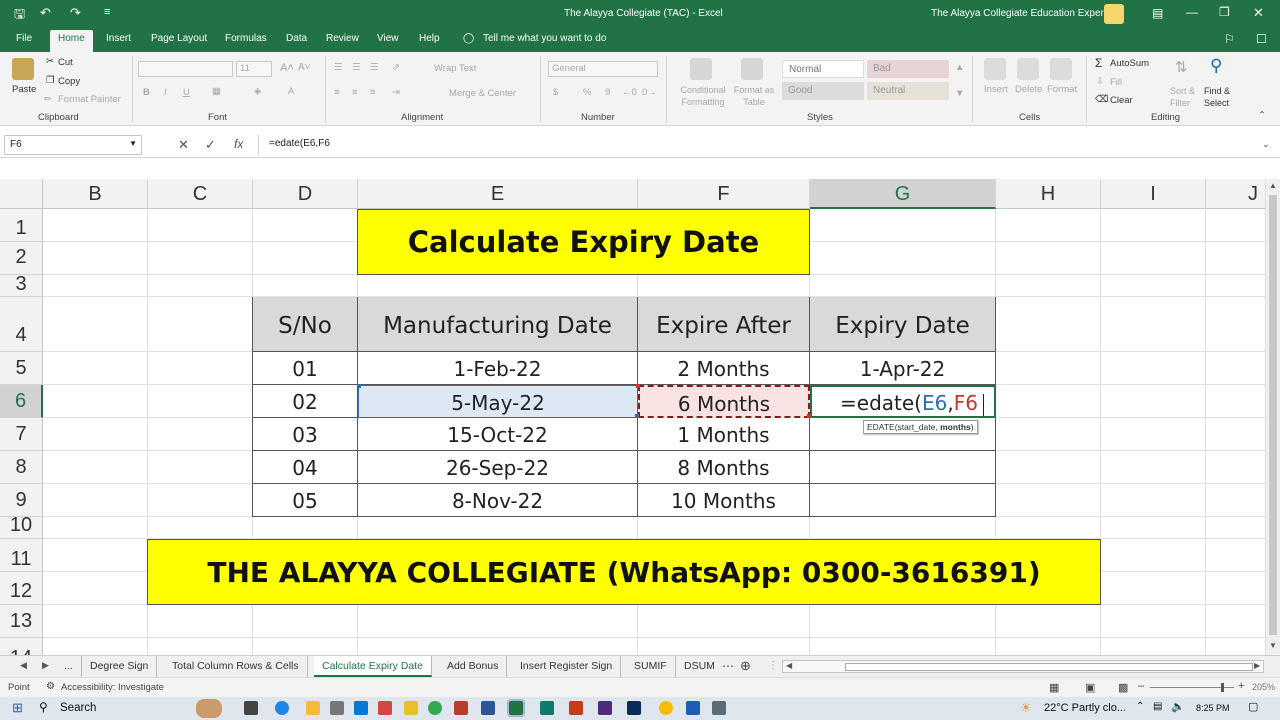  I want to click on table-cell-expiry: 1-Apr-22, so click(903, 368).